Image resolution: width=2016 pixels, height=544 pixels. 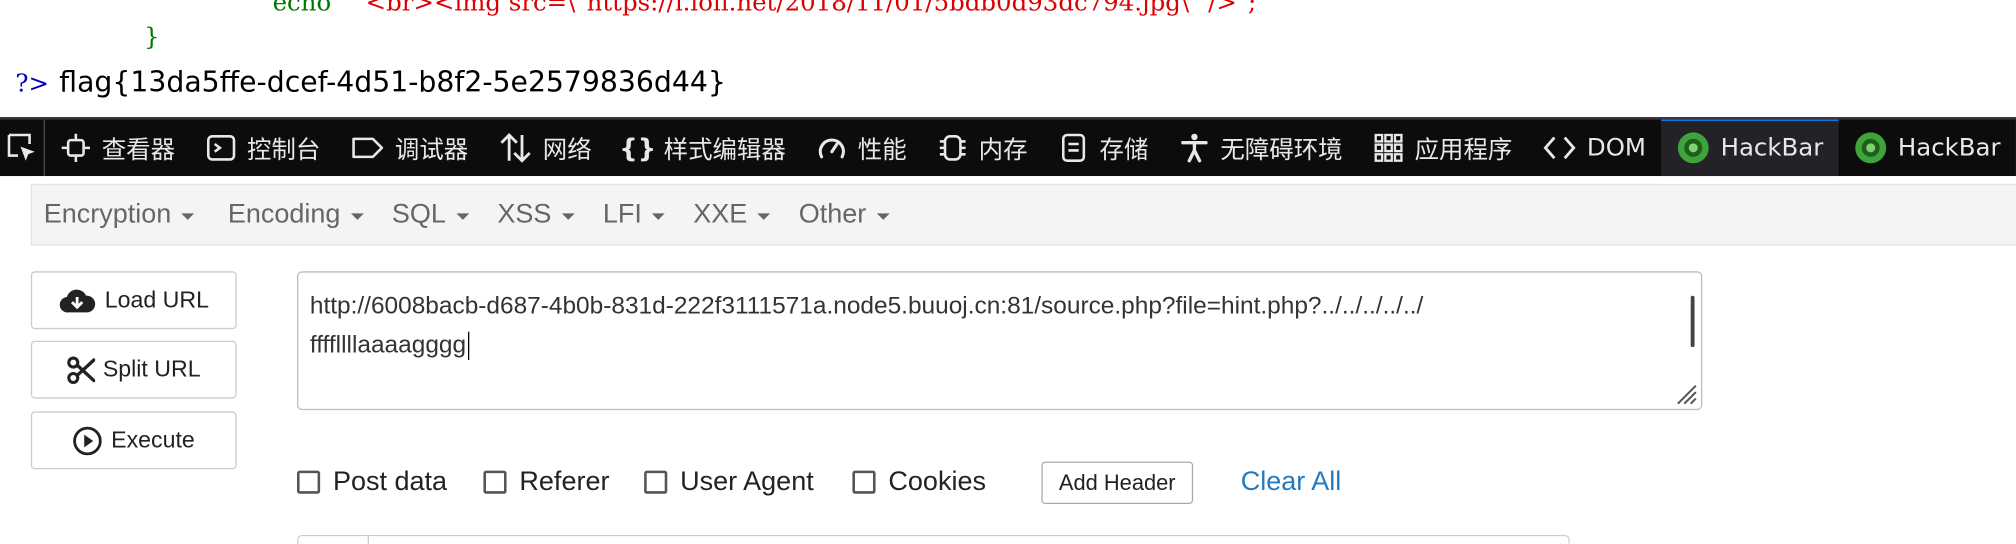 I want to click on memory-icon, so click(x=953, y=147).